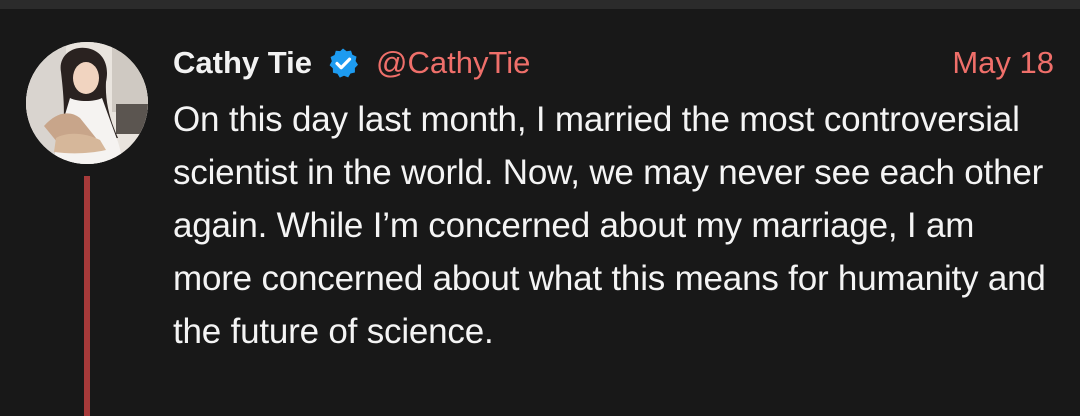 The width and height of the screenshot is (1080, 416). What do you see at coordinates (453, 63) in the screenshot?
I see `author-handle: @CathyTie` at bounding box center [453, 63].